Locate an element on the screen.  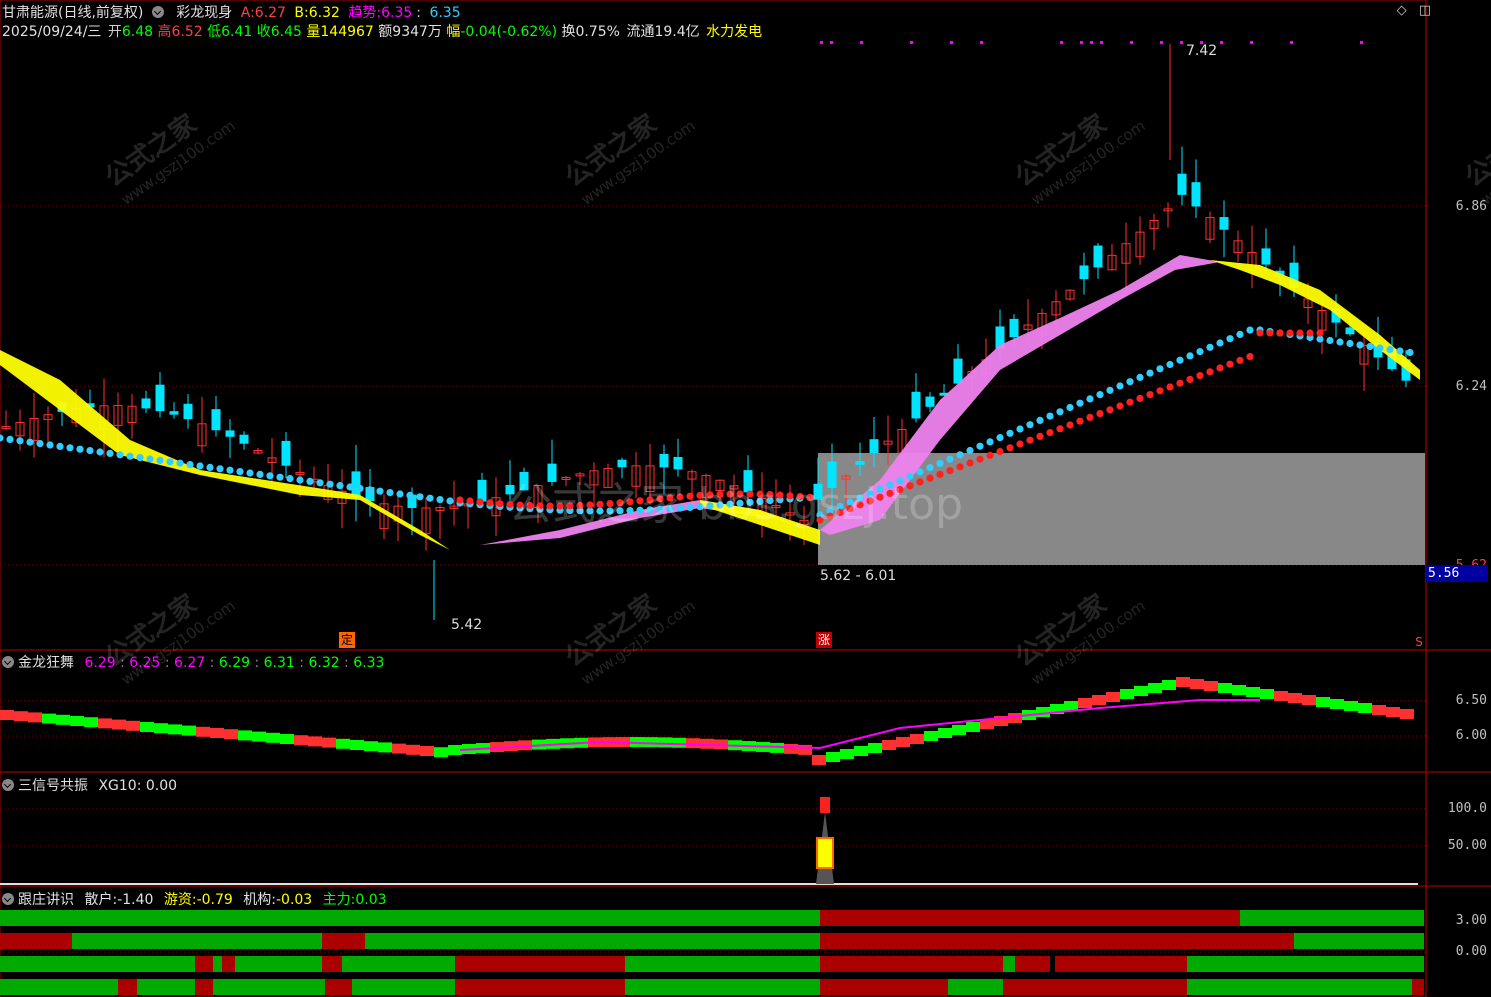
close-value: 6.45 is located at coordinates (286, 32).